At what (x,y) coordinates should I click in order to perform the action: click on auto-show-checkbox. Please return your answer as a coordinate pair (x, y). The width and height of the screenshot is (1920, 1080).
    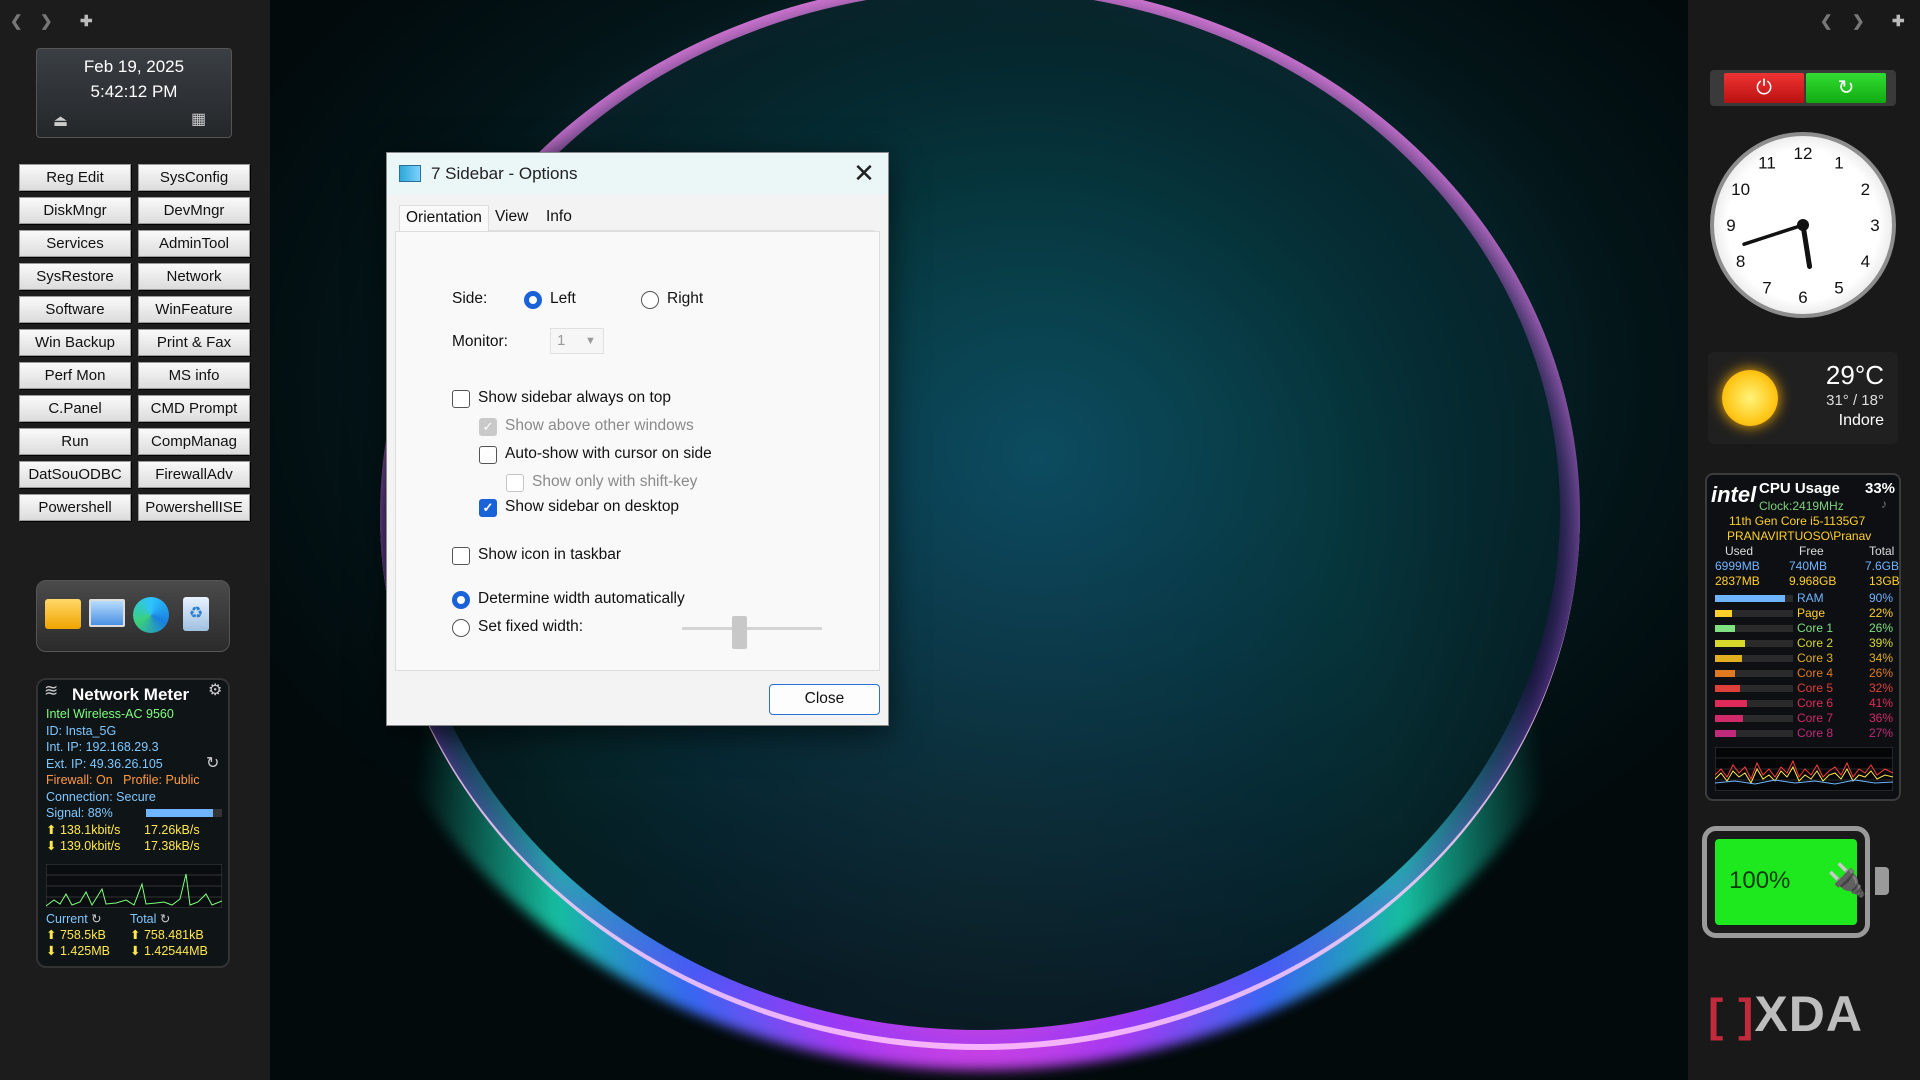
    Looking at the image, I should click on (488, 455).